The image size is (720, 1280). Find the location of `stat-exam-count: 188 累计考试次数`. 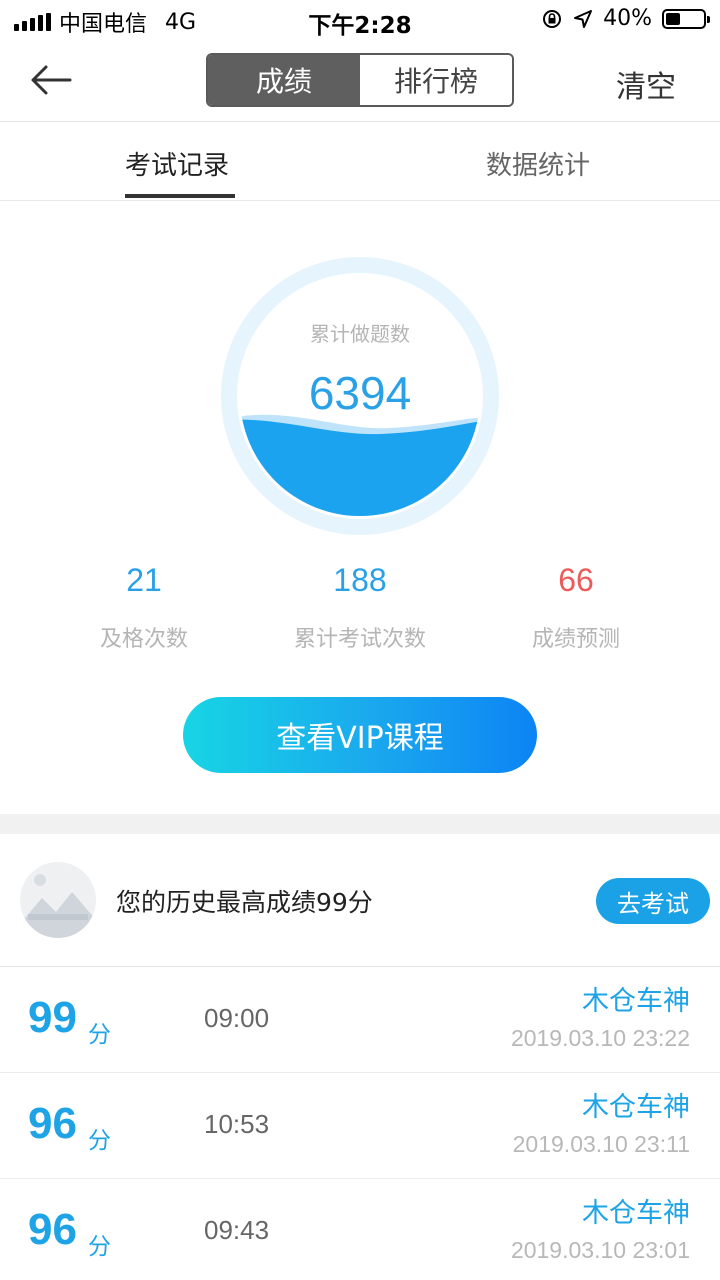

stat-exam-count: 188 累计考试次数 is located at coordinates (360, 607).